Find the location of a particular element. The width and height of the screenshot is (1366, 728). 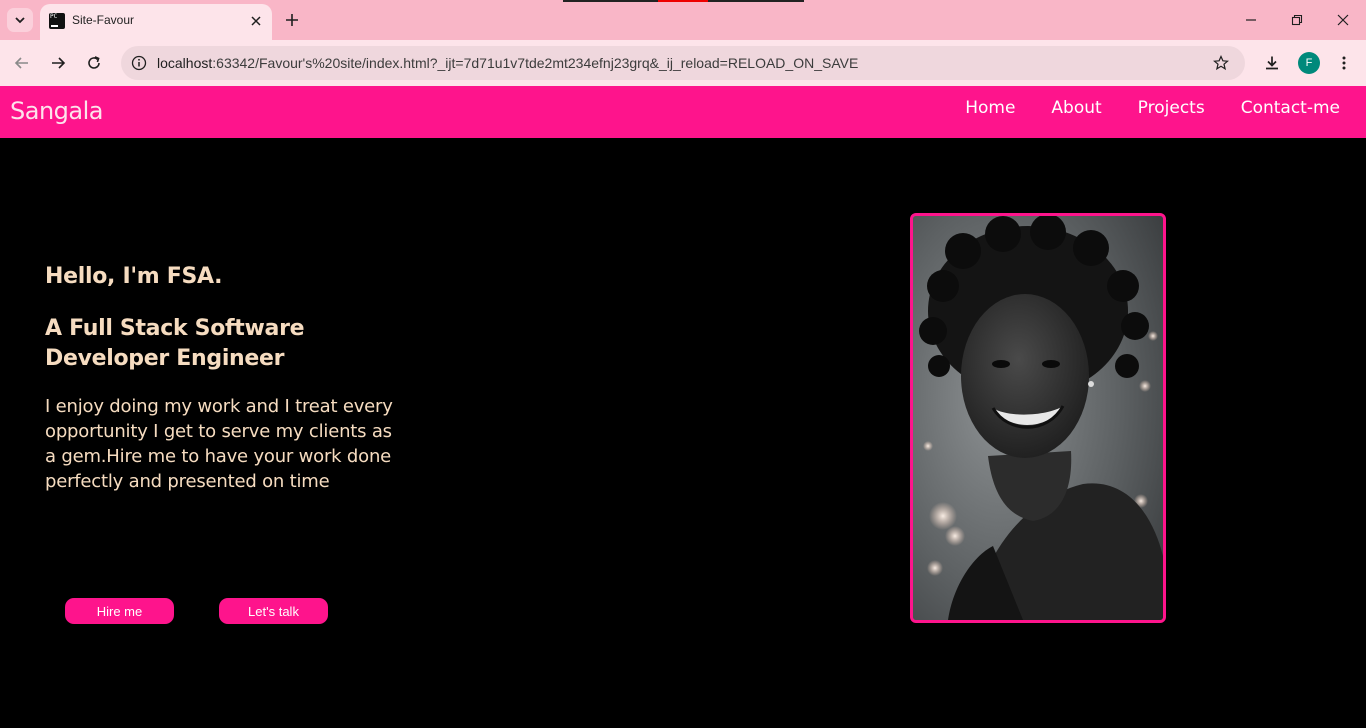

star-icon is located at coordinates (1221, 63).